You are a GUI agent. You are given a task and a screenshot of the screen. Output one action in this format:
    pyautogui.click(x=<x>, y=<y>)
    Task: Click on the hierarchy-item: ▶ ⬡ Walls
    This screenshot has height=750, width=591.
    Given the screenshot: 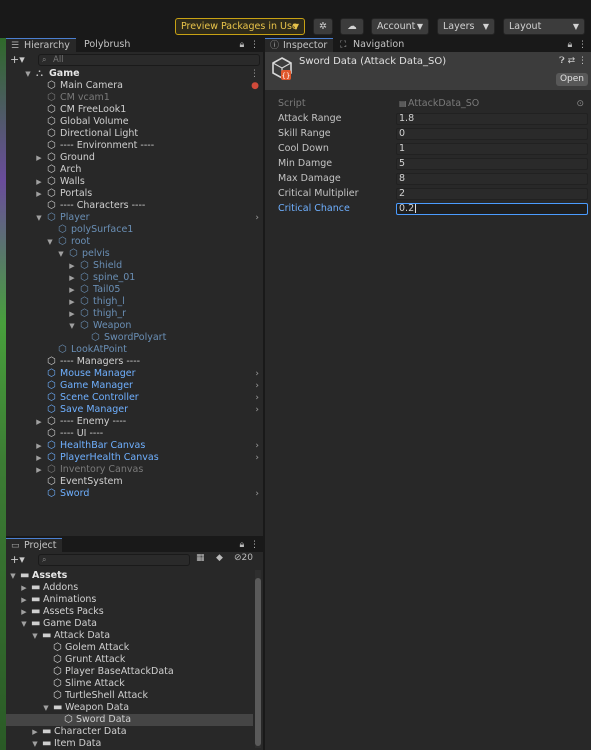 What is the action you would take?
    pyautogui.click(x=134, y=182)
    